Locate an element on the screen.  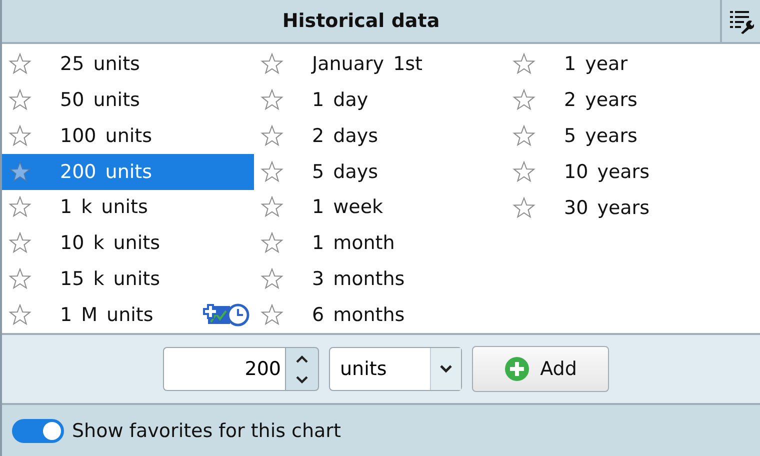
filled-star-icon is located at coordinates (20, 172).